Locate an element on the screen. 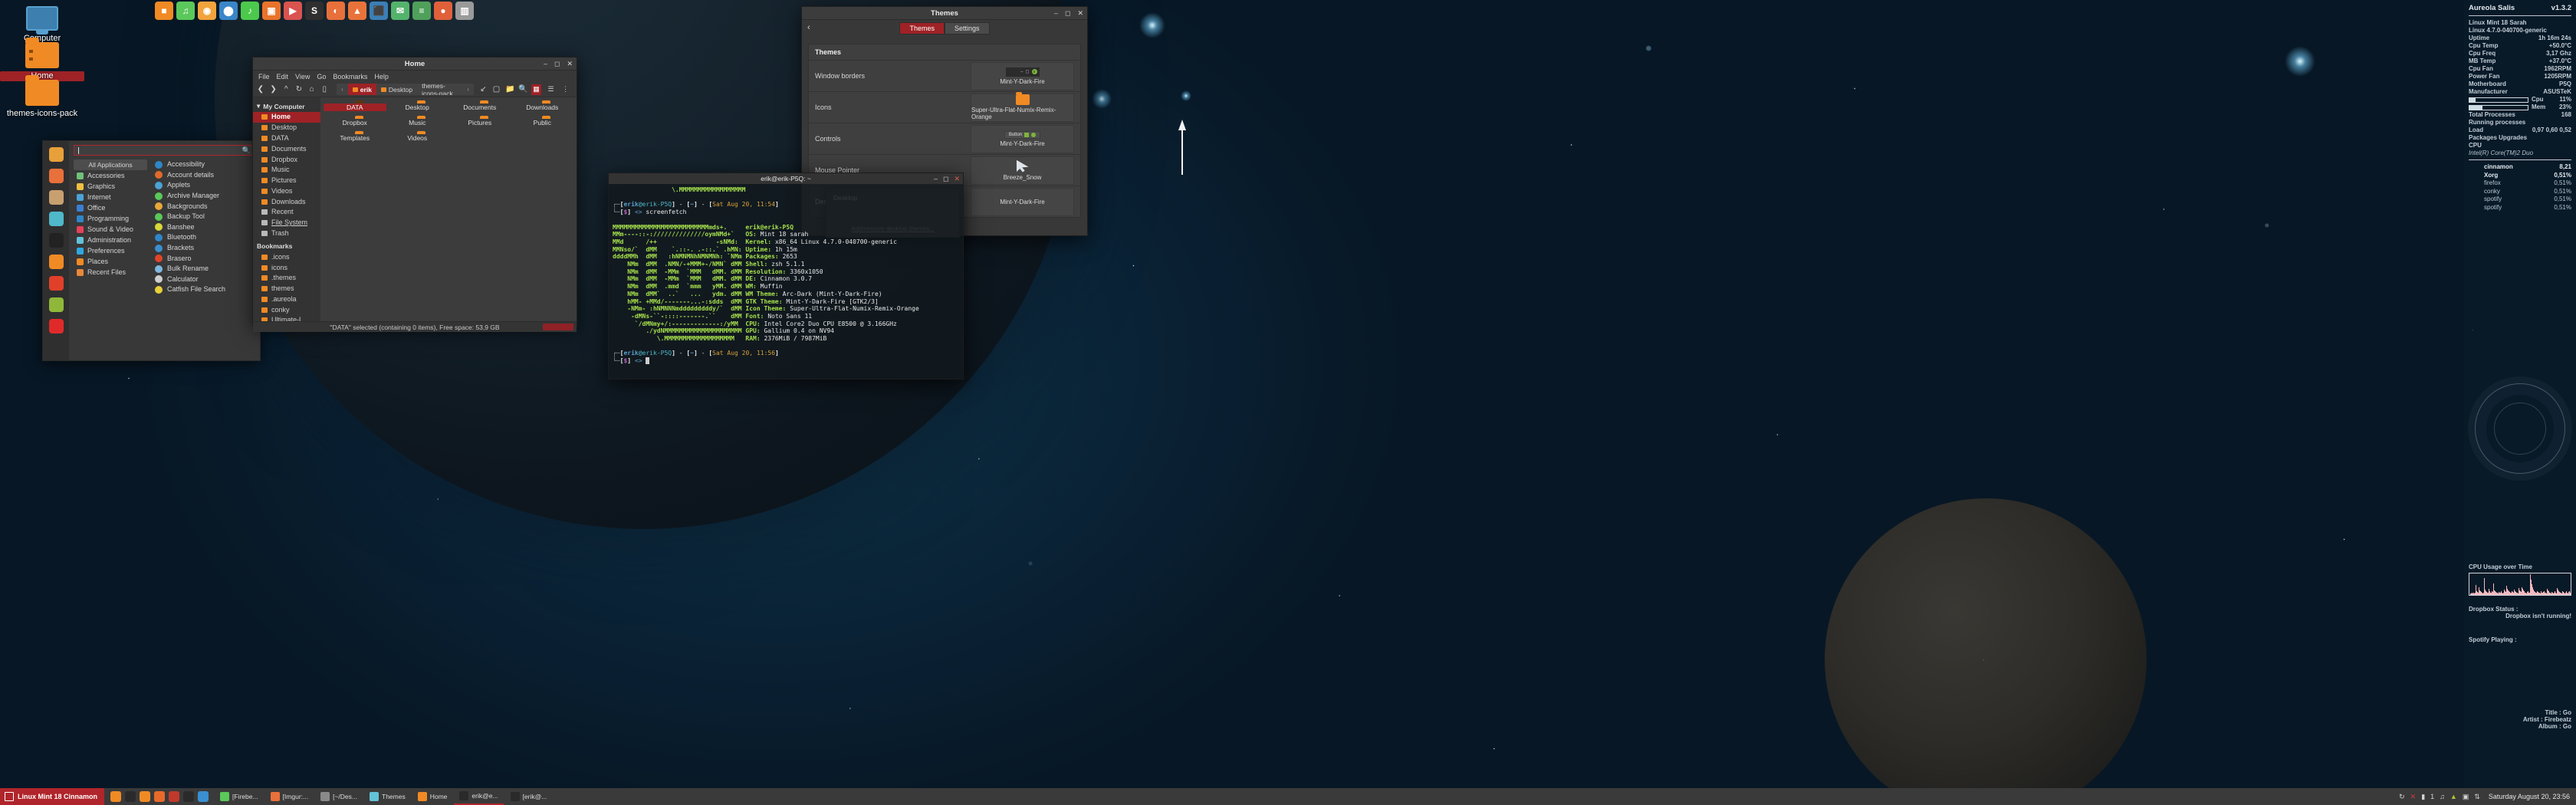  onedrive-icon: ▲ is located at coordinates (357, 11).